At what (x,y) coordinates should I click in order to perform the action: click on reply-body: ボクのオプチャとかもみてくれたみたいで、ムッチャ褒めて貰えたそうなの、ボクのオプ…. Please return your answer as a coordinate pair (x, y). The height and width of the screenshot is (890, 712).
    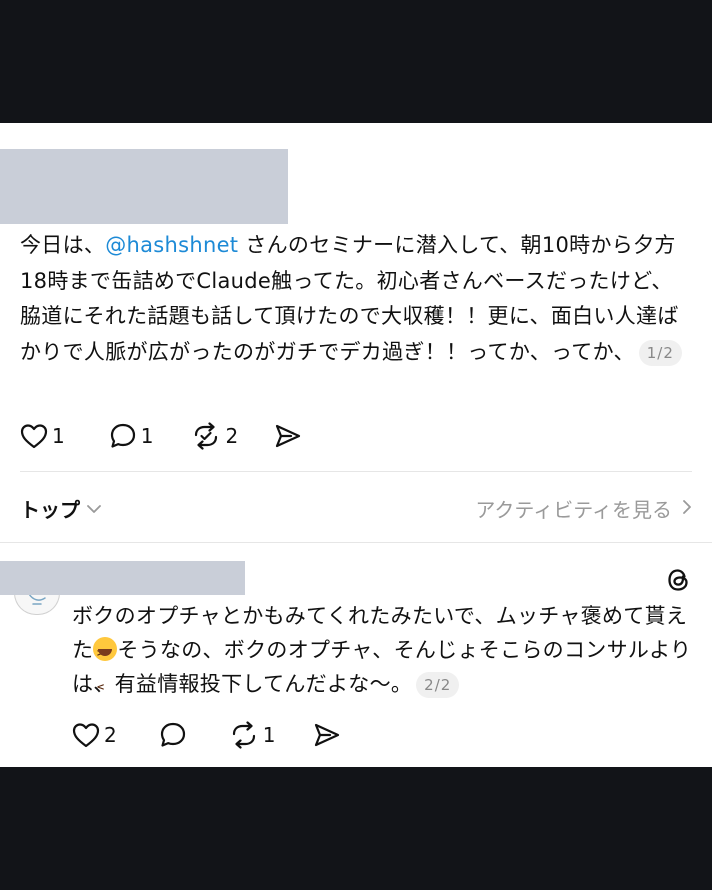
    Looking at the image, I should click on (382, 652).